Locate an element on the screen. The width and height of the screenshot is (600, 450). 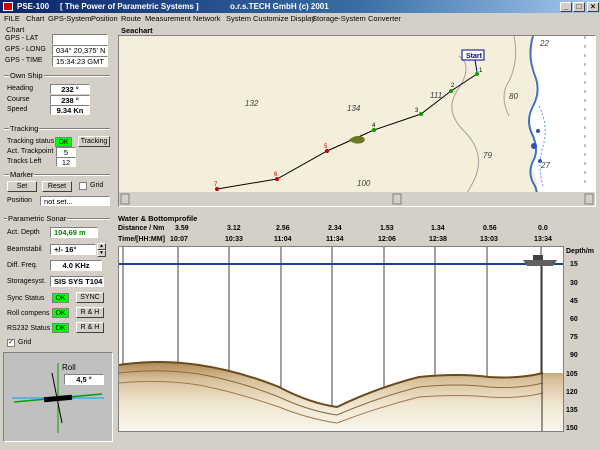
act-trackpoint-label: Act. Trackpoint is located at coordinates (30, 151).